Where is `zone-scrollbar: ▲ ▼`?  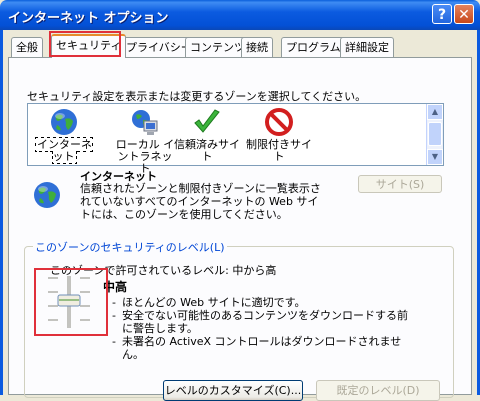
zone-scrollbar: ▲ ▼ is located at coordinates (434, 134).